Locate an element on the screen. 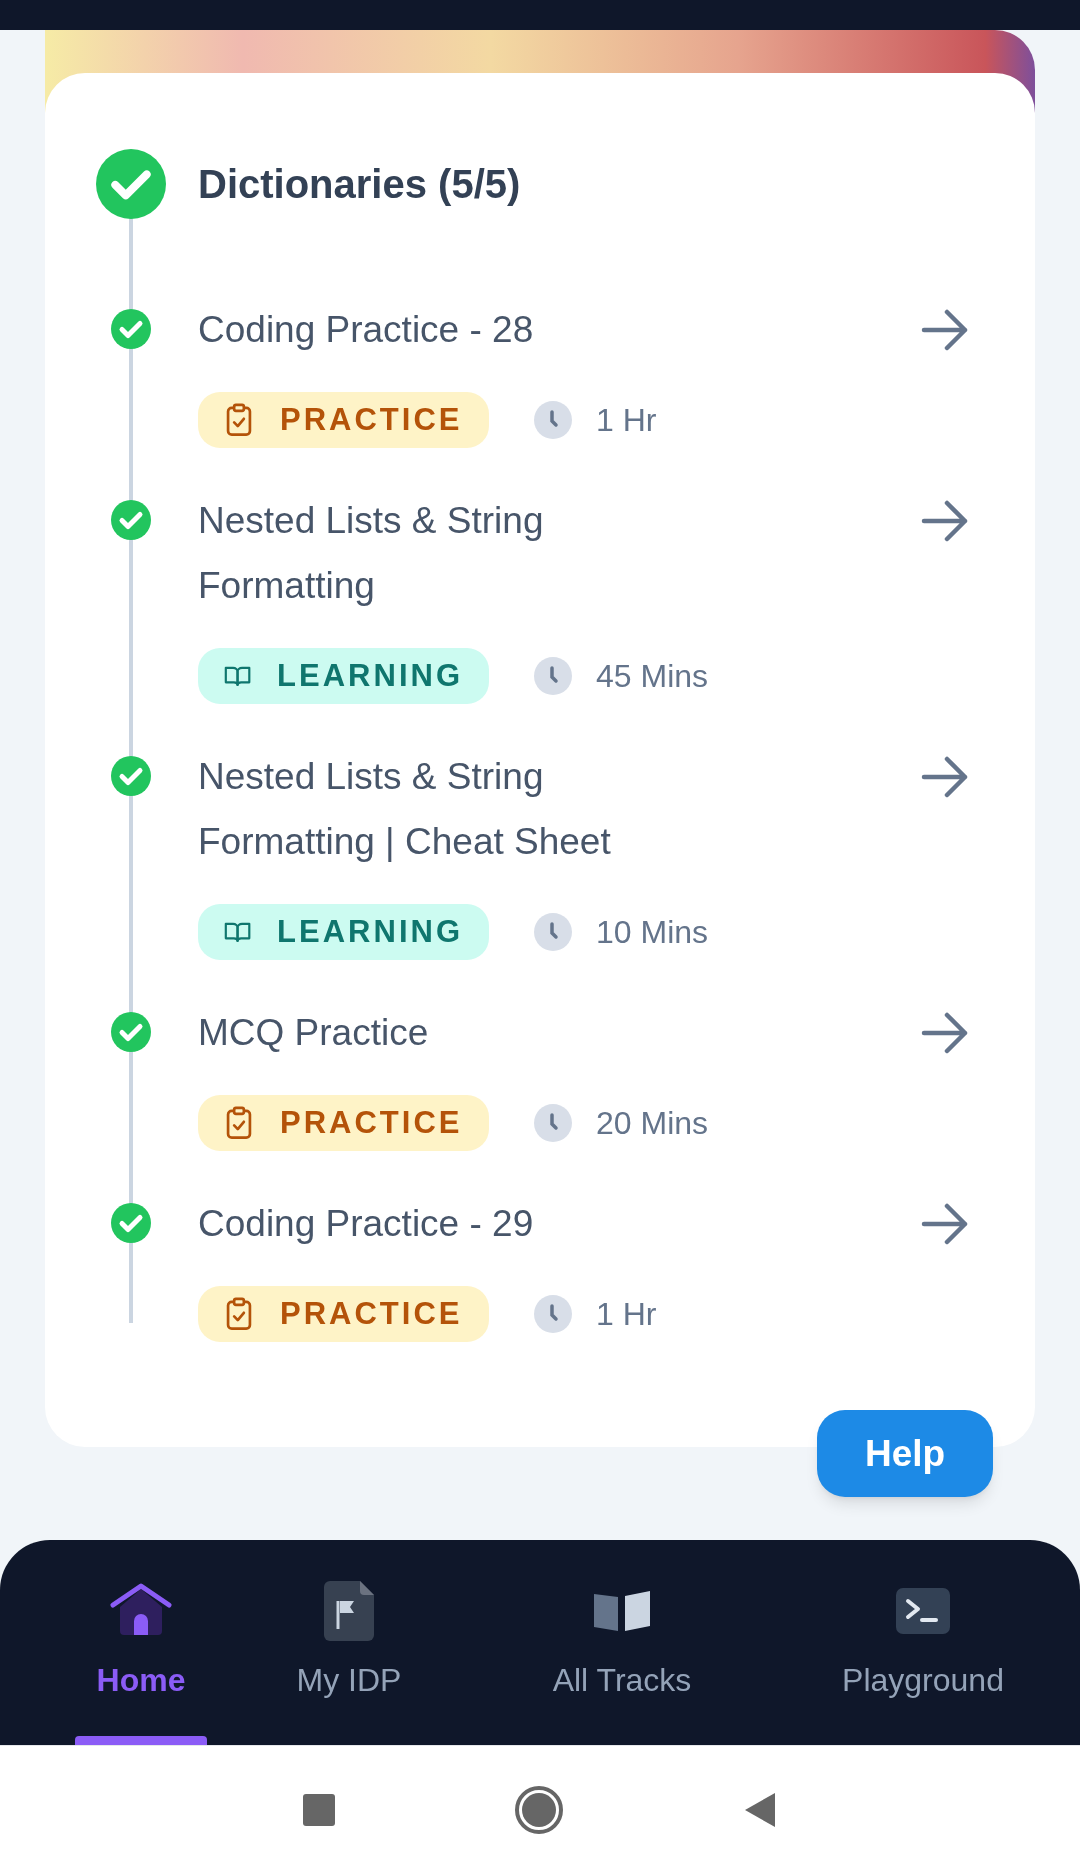 This screenshot has height=1873, width=1080. help-button: Help is located at coordinates (905, 1453).